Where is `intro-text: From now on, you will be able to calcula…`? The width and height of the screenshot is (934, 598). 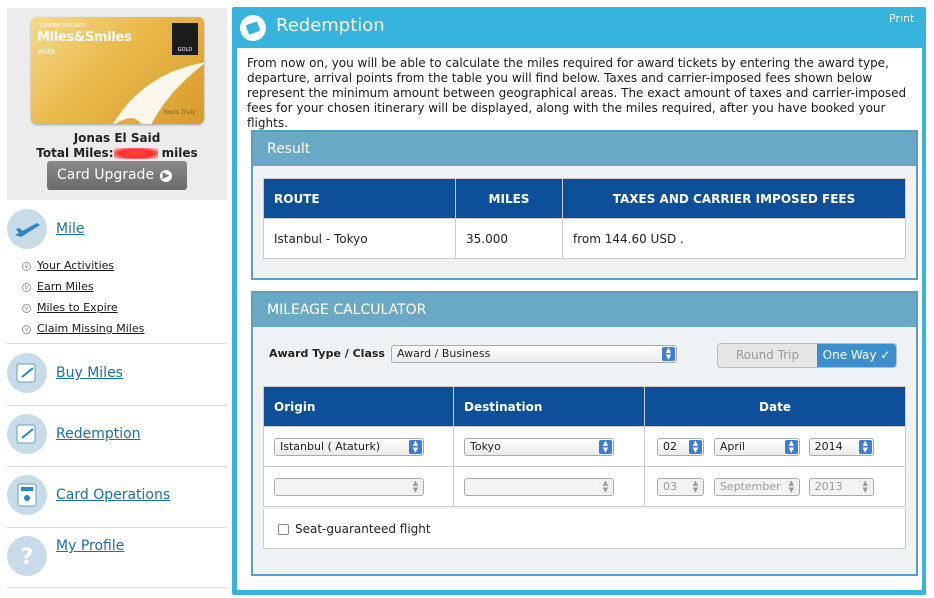 intro-text: From now on, you will be able to calcula… is located at coordinates (577, 93).